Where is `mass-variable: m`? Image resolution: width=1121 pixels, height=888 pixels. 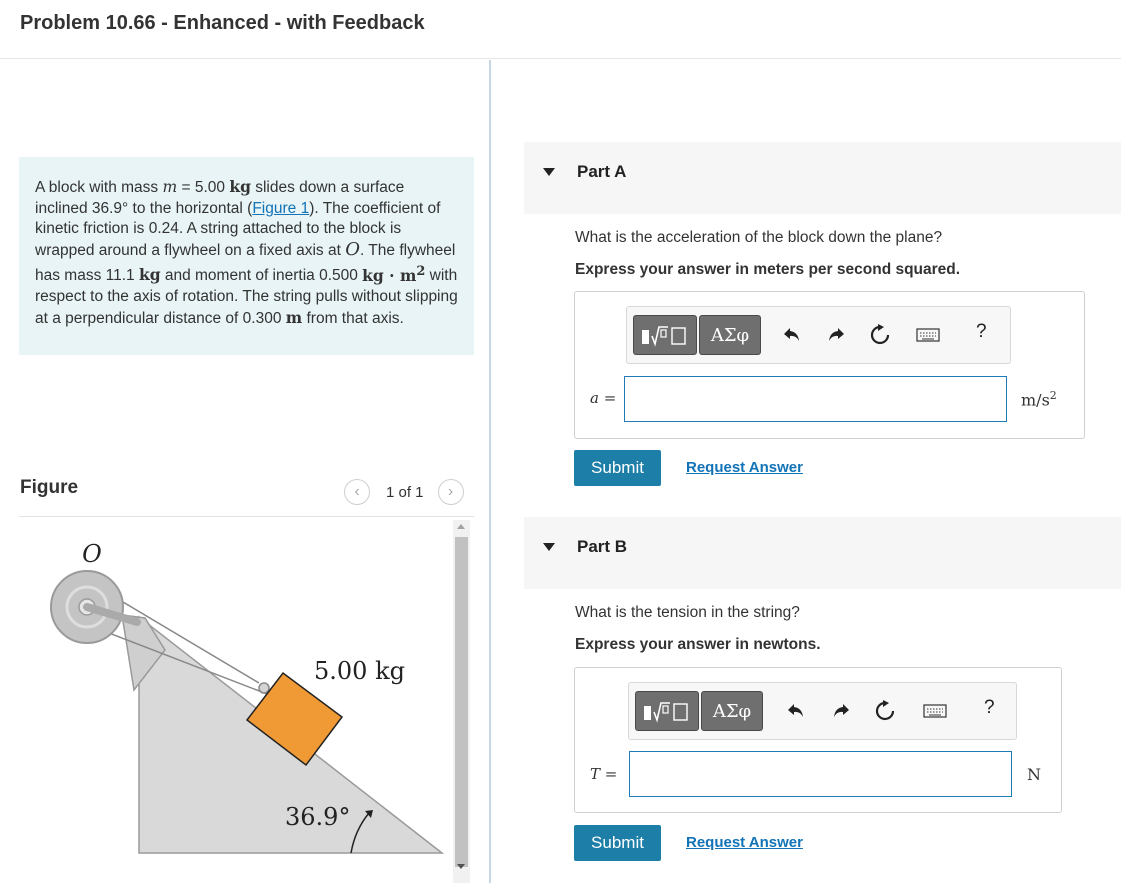 mass-variable: m is located at coordinates (170, 187).